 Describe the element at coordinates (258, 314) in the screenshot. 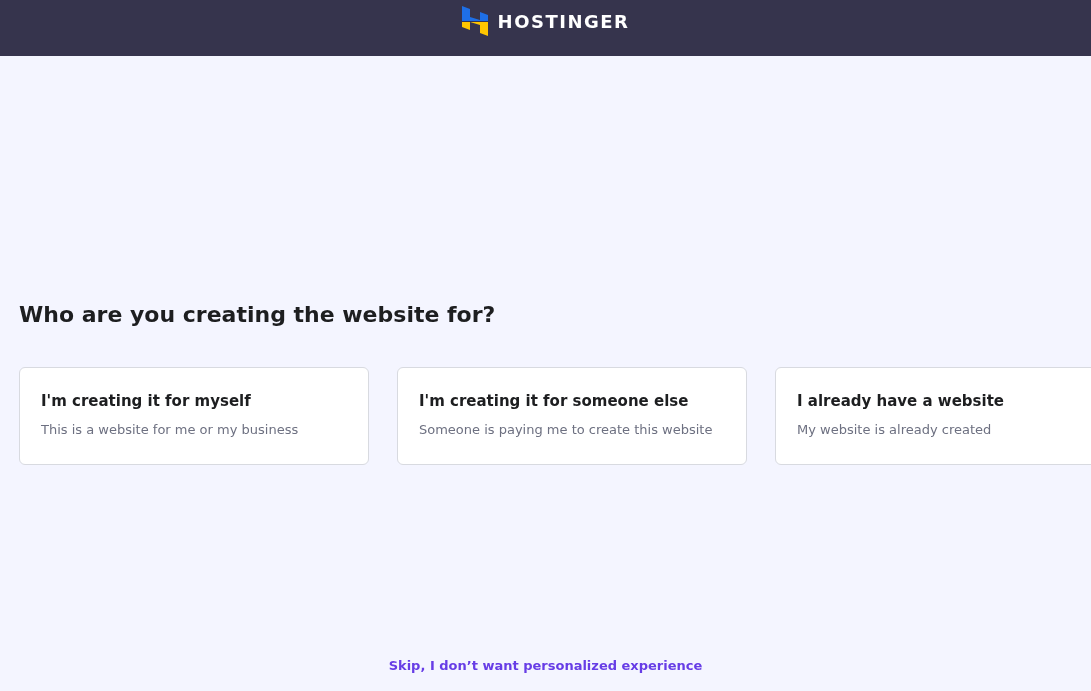

I see `page-heading: Who are you creating the website for?` at that location.